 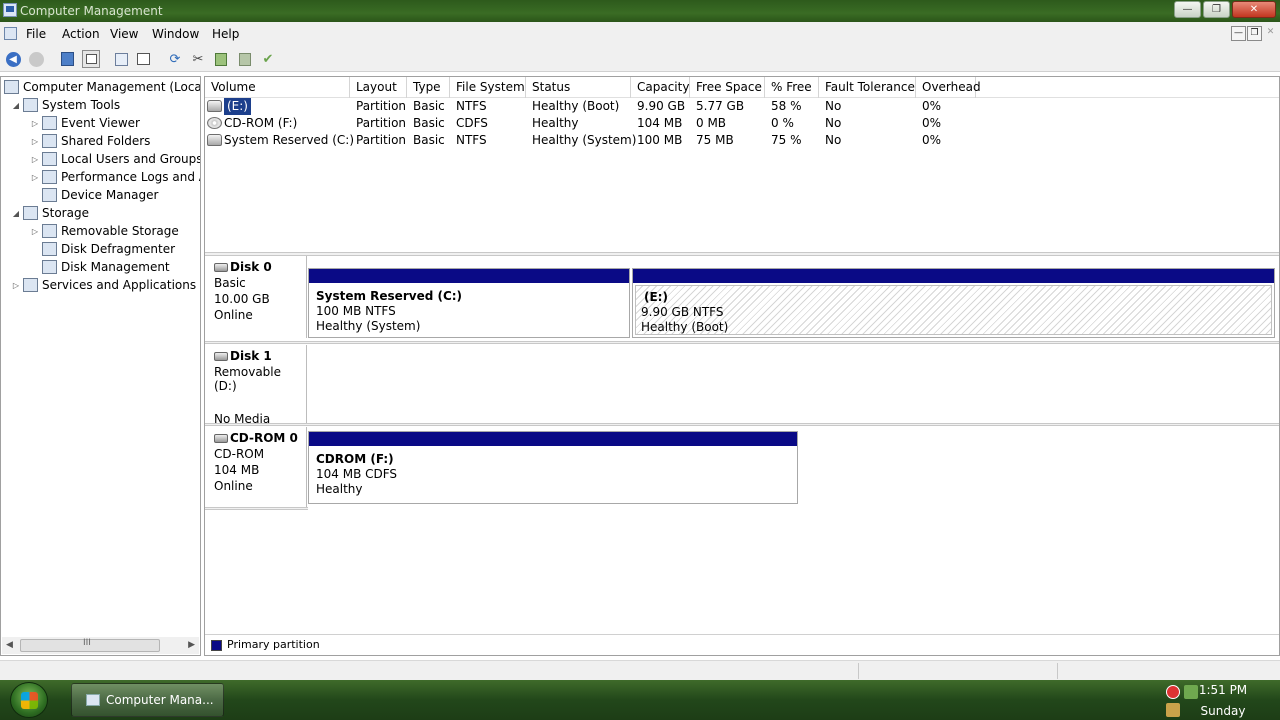 I want to click on tree-item-device-manager: Device Manager, so click(x=94, y=195).